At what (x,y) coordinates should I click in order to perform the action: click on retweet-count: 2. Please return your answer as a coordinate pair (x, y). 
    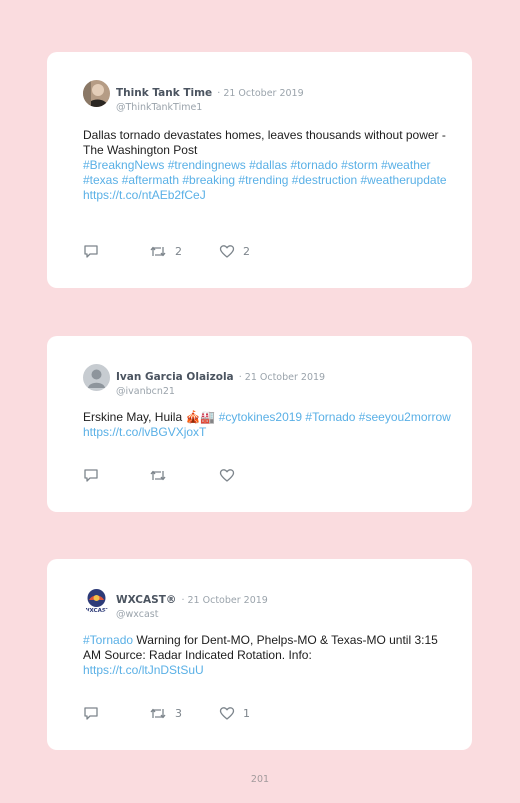
    Looking at the image, I should click on (178, 251).